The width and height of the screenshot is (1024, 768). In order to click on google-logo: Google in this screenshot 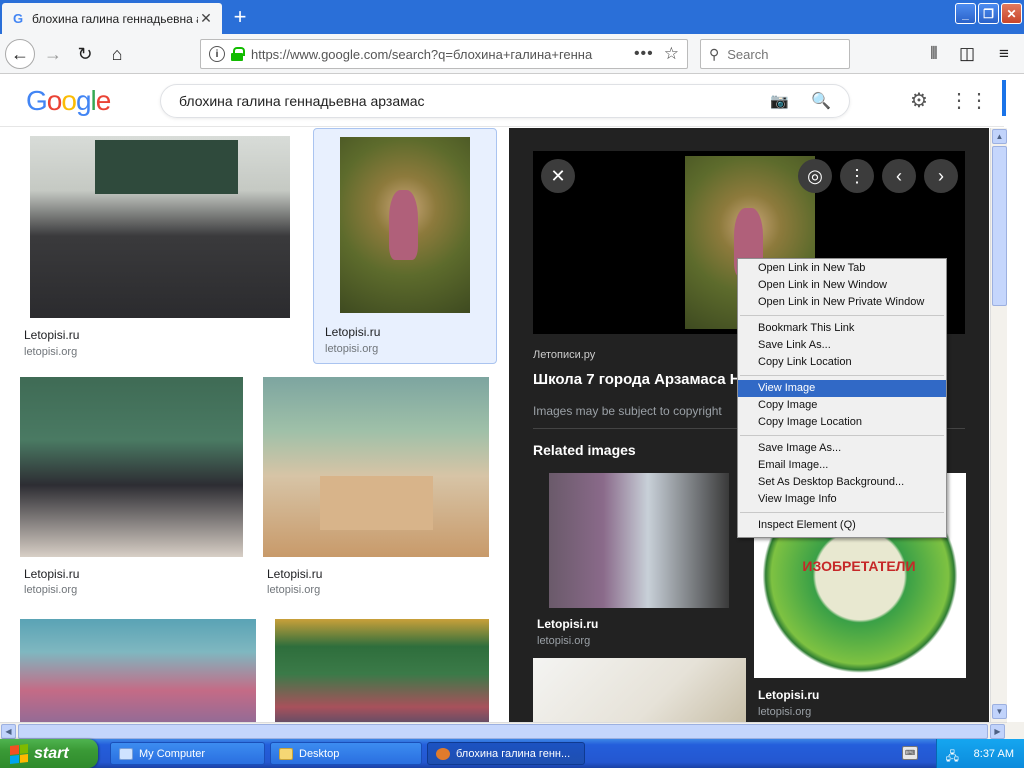, I will do `click(69, 101)`.